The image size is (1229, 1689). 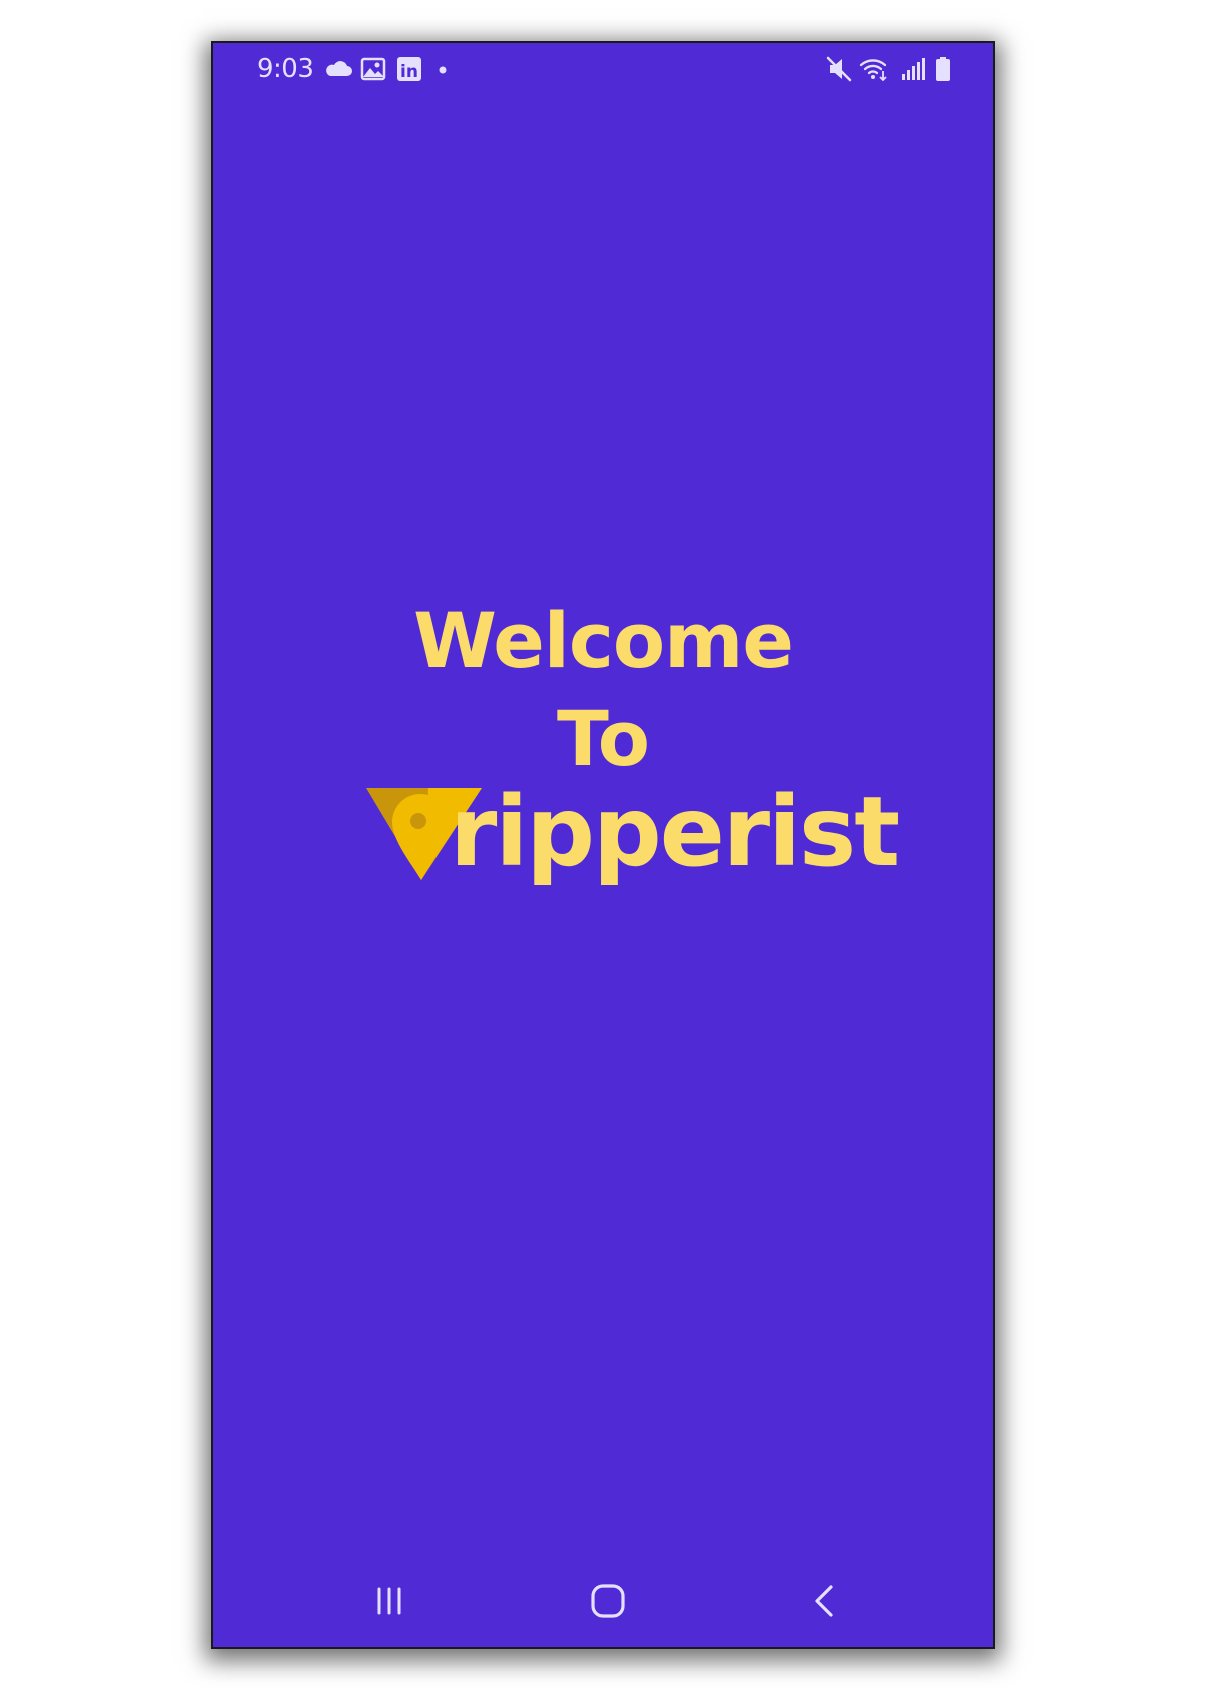 What do you see at coordinates (443, 70) in the screenshot?
I see `notification-dot-icon` at bounding box center [443, 70].